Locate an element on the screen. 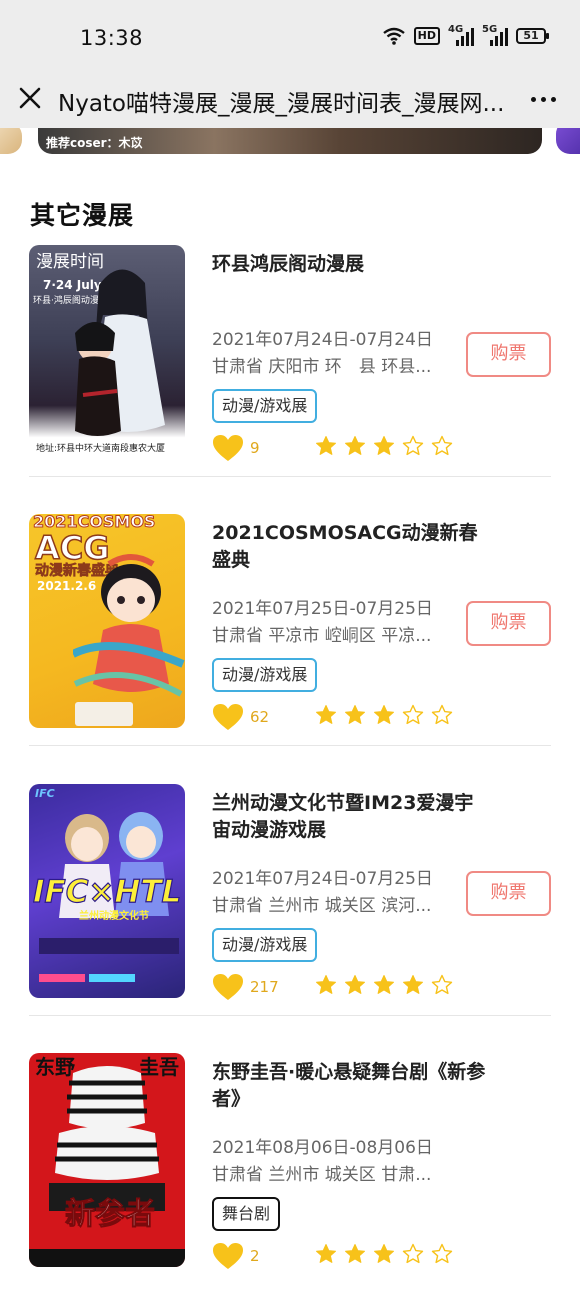 This screenshot has height=1289, width=580. event-title: 环县鸿辰阁动漫展 is located at coordinates (352, 264).